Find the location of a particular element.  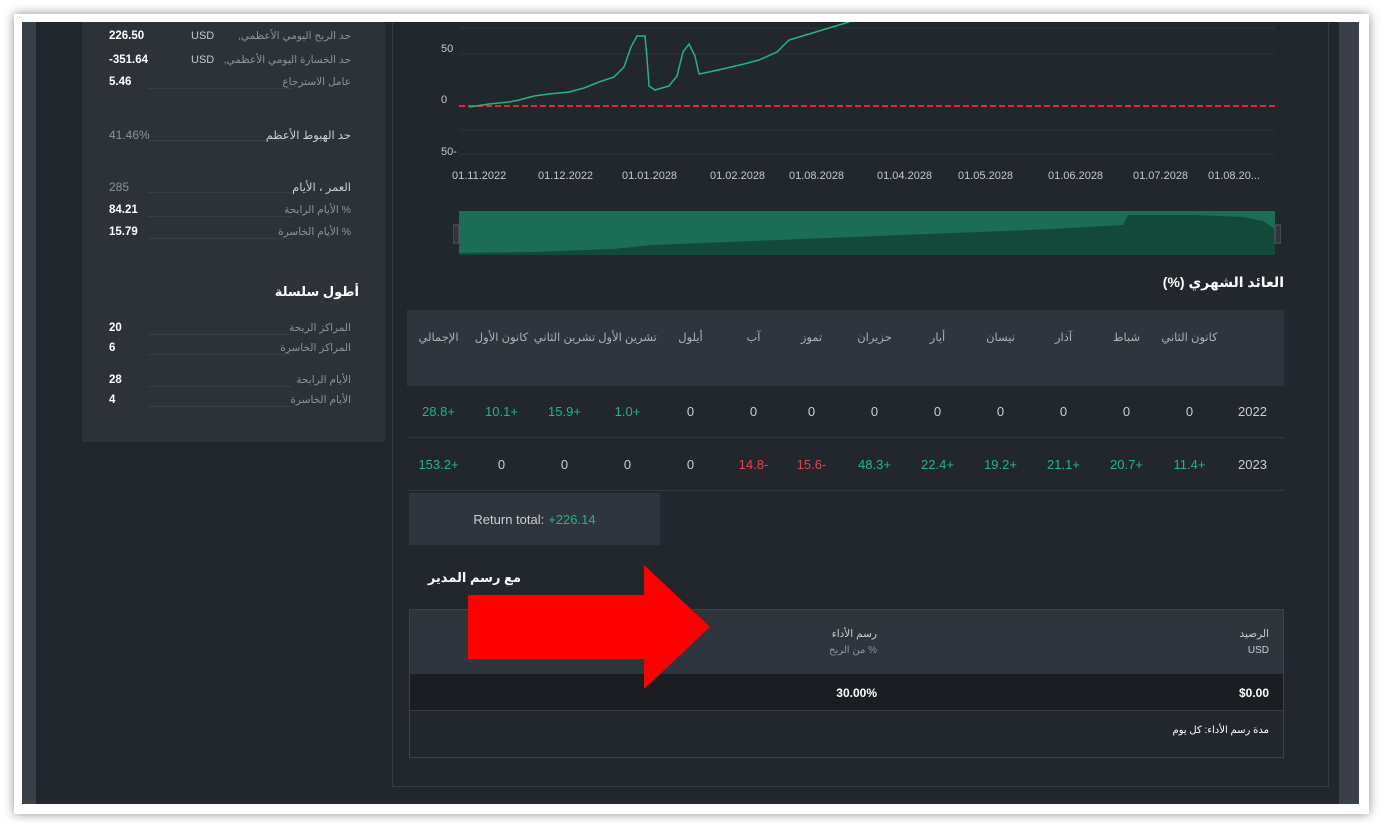

value-cell: 14.8- is located at coordinates (753, 464).